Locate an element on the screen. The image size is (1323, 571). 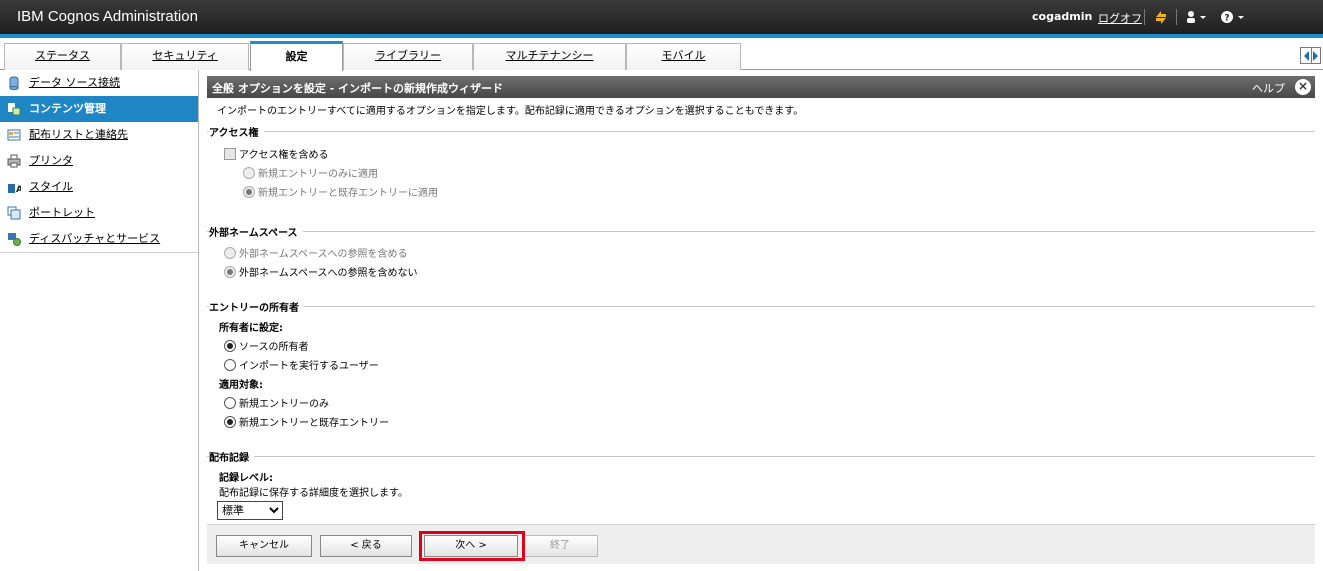
section-access: アクセス権 is located at coordinates (761, 131).